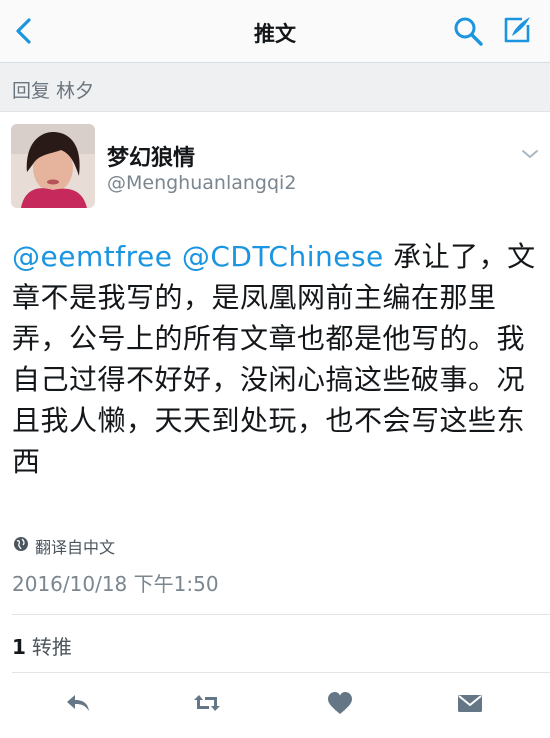 The width and height of the screenshot is (550, 738). Describe the element at coordinates (207, 703) in the screenshot. I see `retweet-icon` at that location.